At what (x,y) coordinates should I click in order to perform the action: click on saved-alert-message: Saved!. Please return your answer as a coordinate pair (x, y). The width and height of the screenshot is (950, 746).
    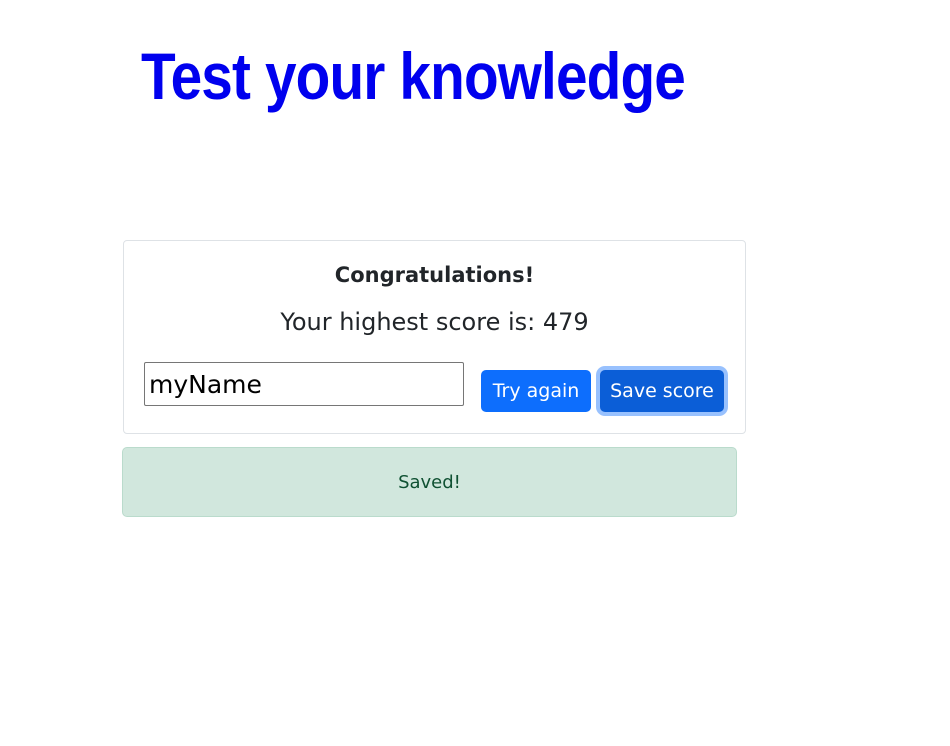
    Looking at the image, I should click on (429, 482).